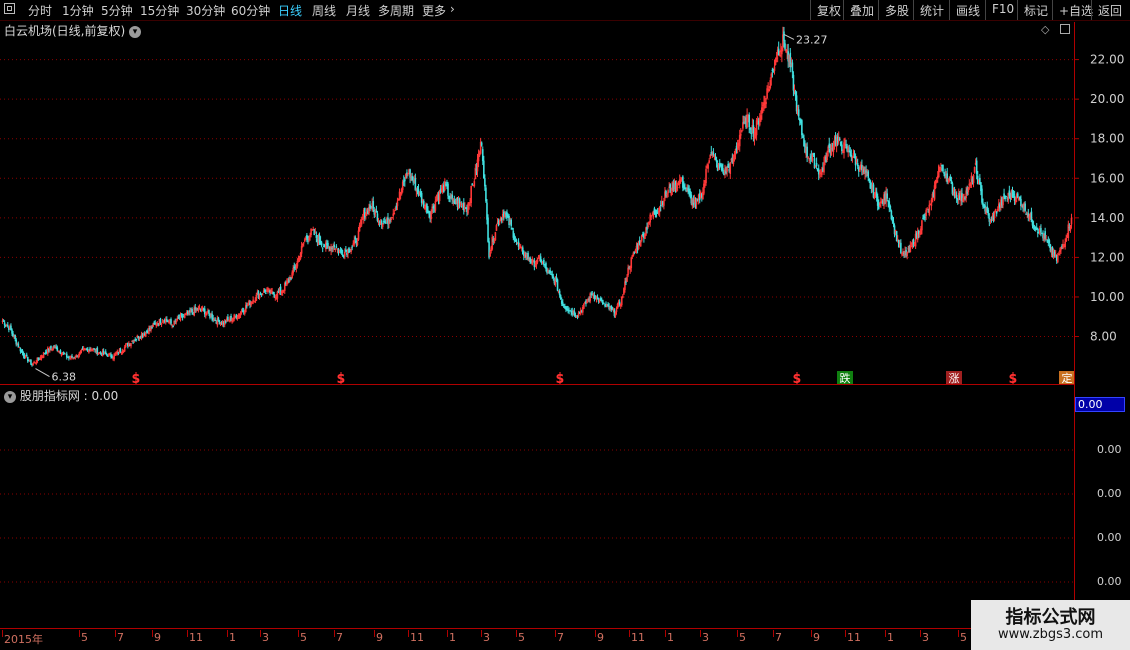  Describe the element at coordinates (827, 10) in the screenshot. I see `toolbar-button: 复权` at that location.